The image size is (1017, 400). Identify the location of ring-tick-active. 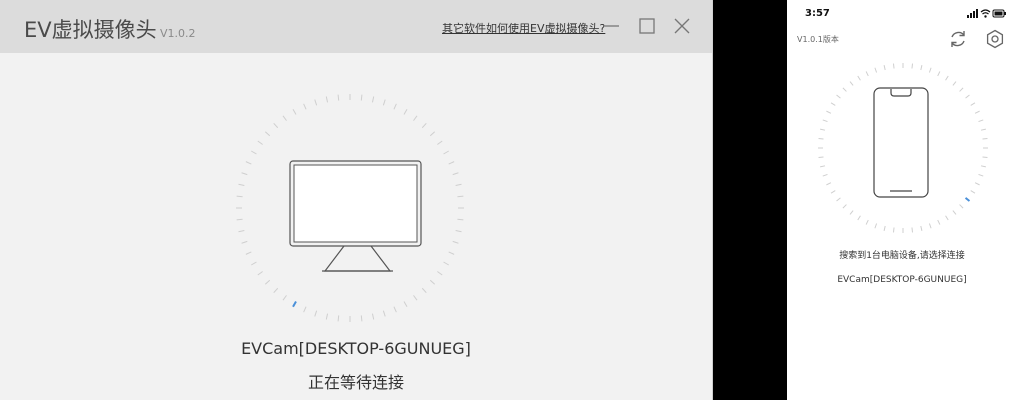
(967, 199).